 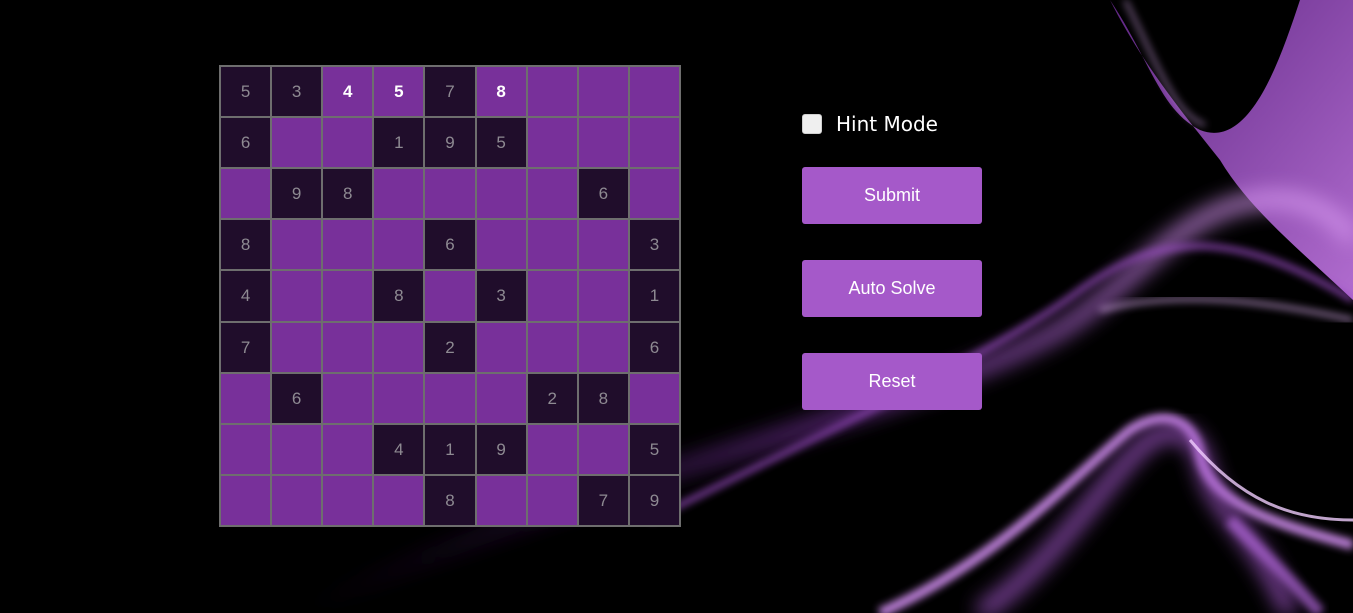 I want to click on reset-button: Reset, so click(x=892, y=381).